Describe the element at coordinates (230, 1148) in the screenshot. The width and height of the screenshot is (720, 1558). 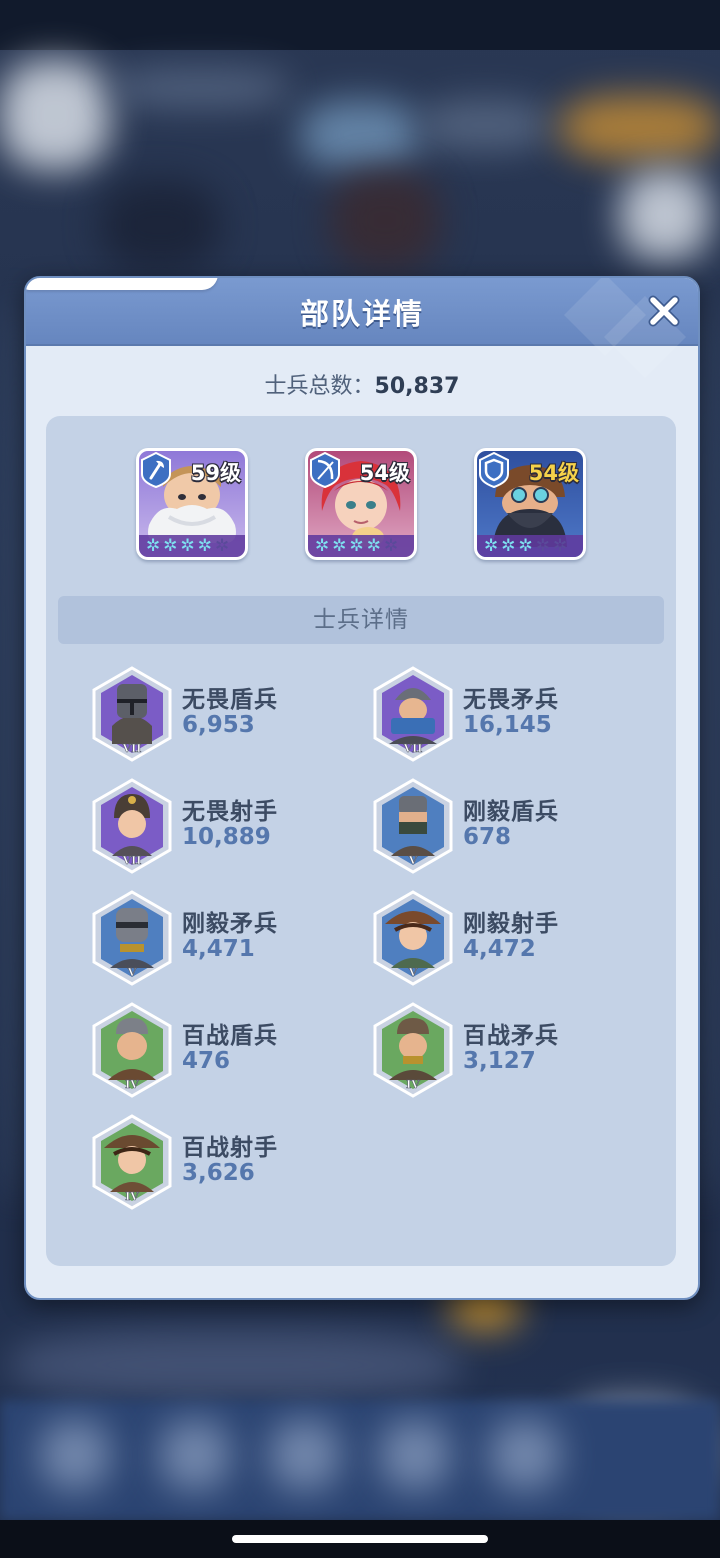
I see `troop-name: 百战射手` at that location.